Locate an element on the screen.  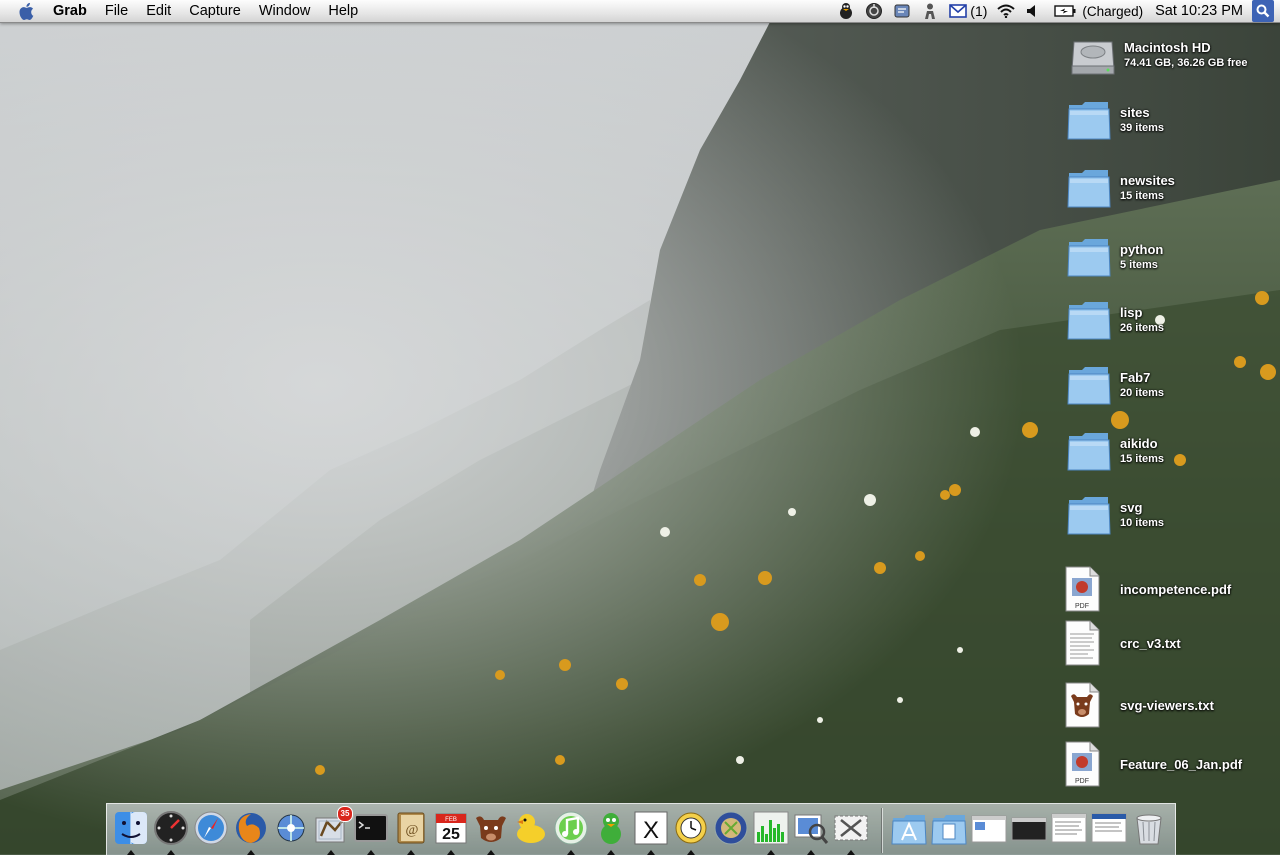
script-menu-icon is located at coordinates (902, 11).